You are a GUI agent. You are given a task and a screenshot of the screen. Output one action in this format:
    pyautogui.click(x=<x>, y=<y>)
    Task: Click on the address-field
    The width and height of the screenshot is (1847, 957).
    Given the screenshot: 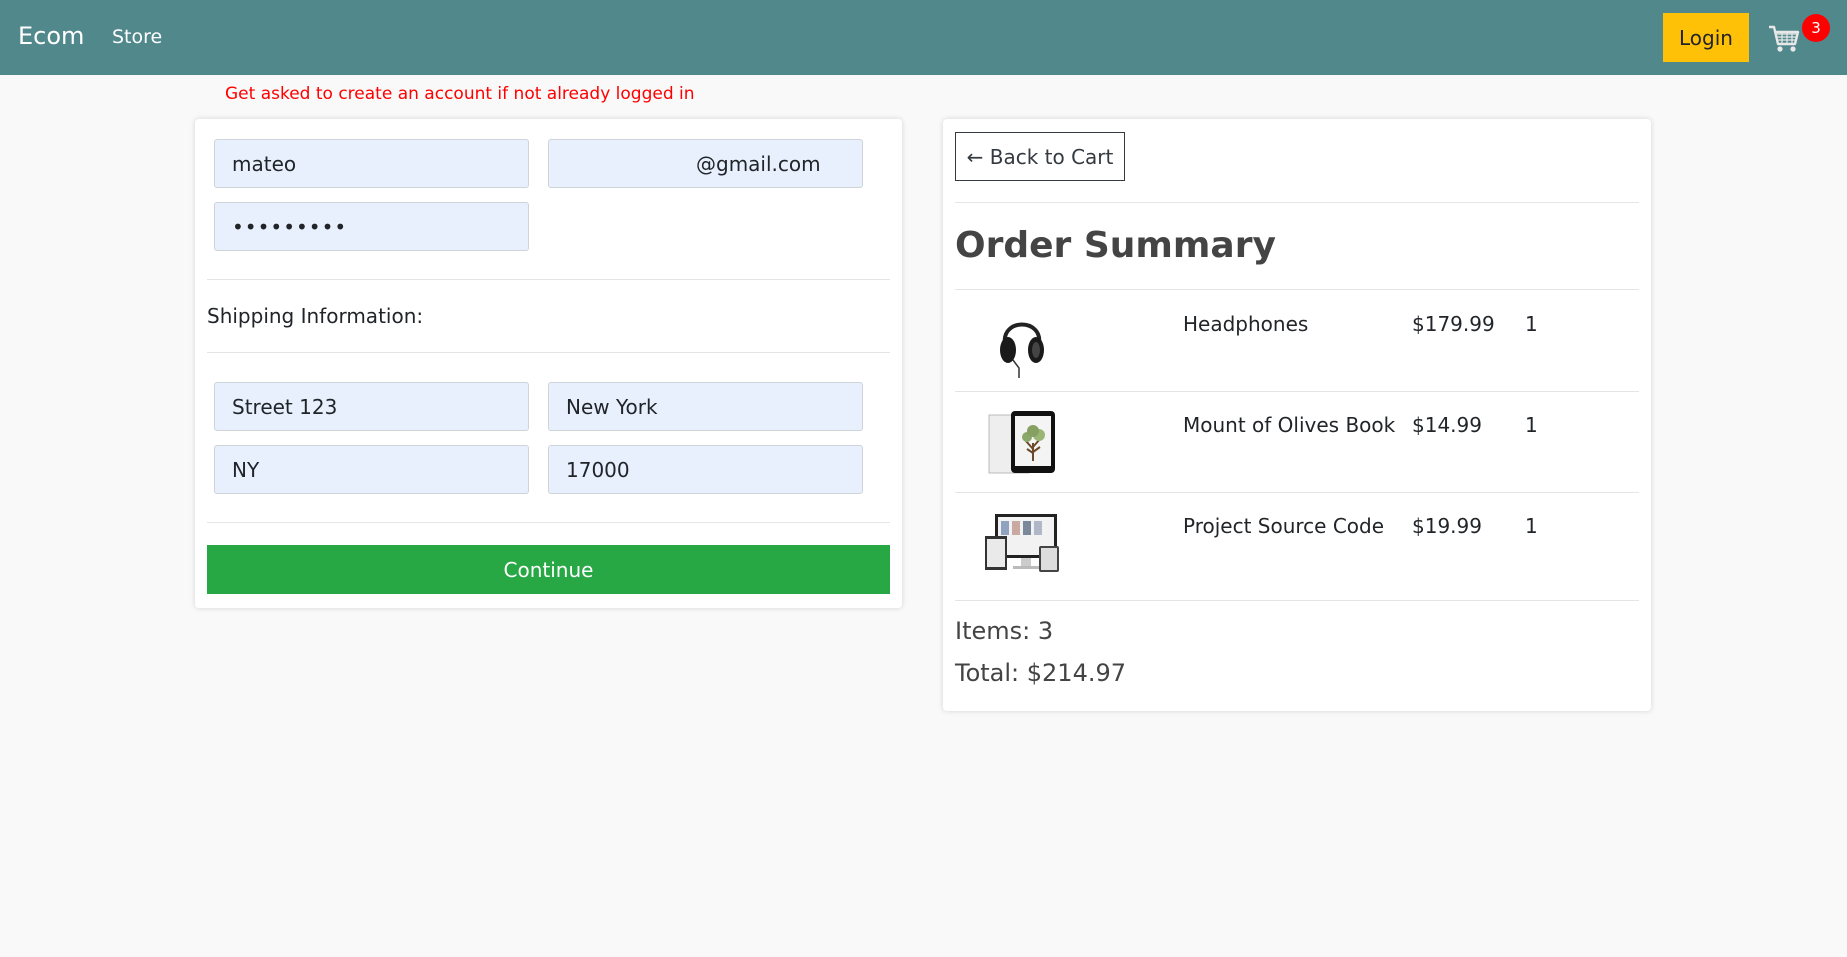 What is the action you would take?
    pyautogui.click(x=371, y=406)
    